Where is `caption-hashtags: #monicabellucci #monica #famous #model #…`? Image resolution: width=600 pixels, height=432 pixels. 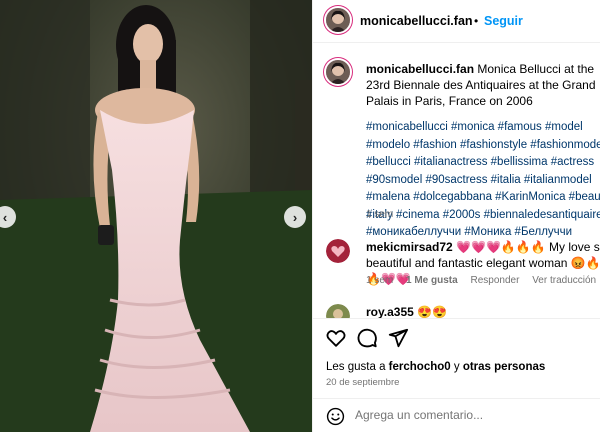
caption-hashtags: #monicabellucci #monica #famous #model #… is located at coordinates (483, 180).